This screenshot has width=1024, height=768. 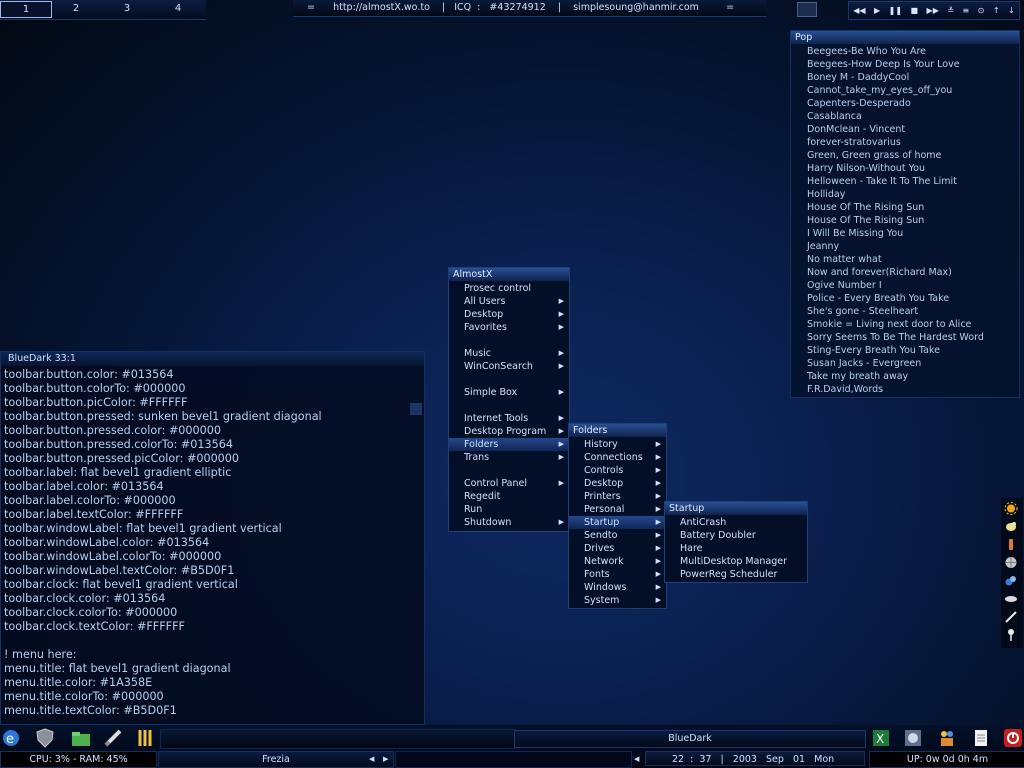 I want to click on sun-icon, so click(x=1011, y=508).